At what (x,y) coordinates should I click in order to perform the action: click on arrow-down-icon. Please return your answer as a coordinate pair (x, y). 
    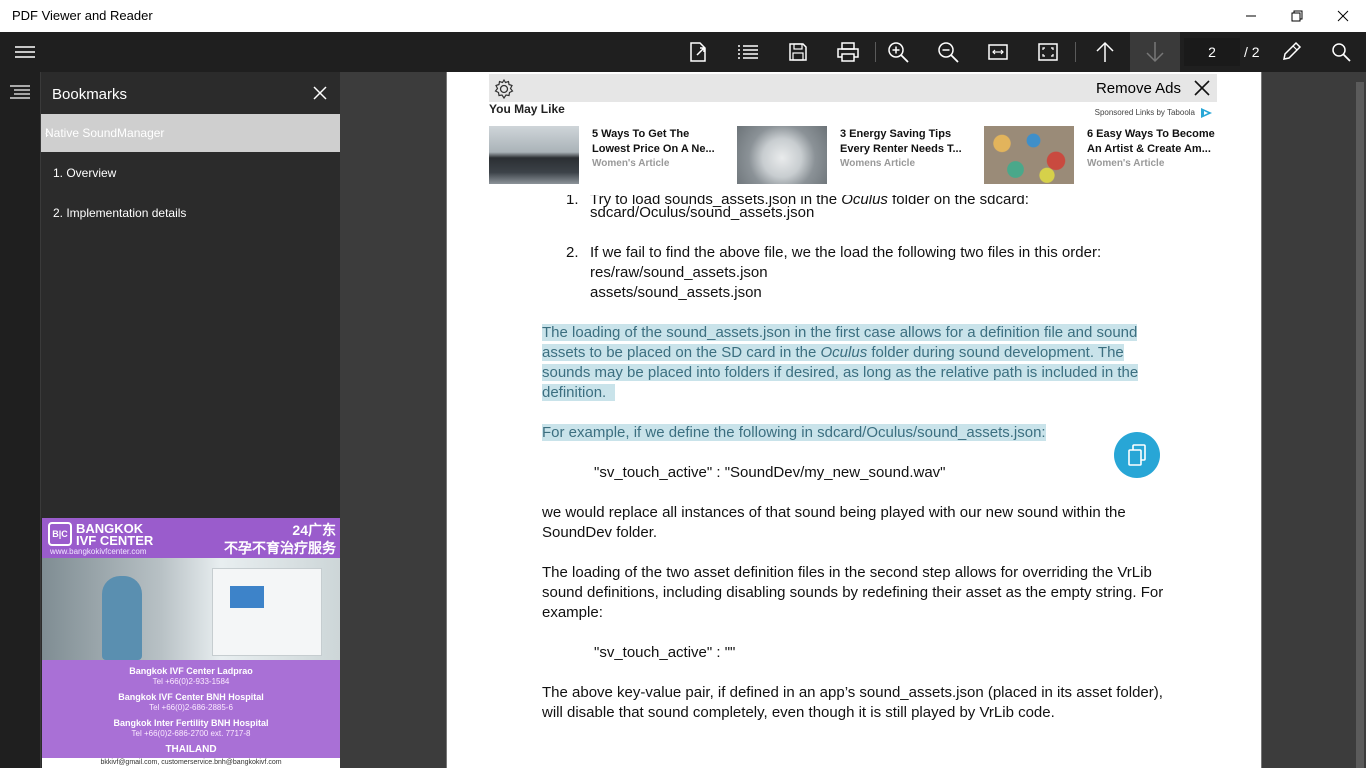
    Looking at the image, I should click on (1155, 52).